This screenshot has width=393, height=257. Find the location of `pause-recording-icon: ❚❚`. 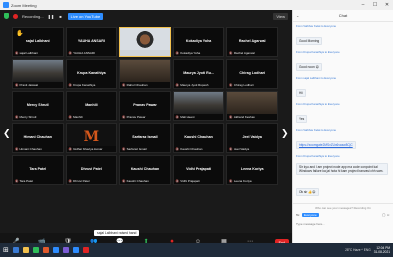

pause-recording-icon: ❚❚ is located at coordinates (51, 16).